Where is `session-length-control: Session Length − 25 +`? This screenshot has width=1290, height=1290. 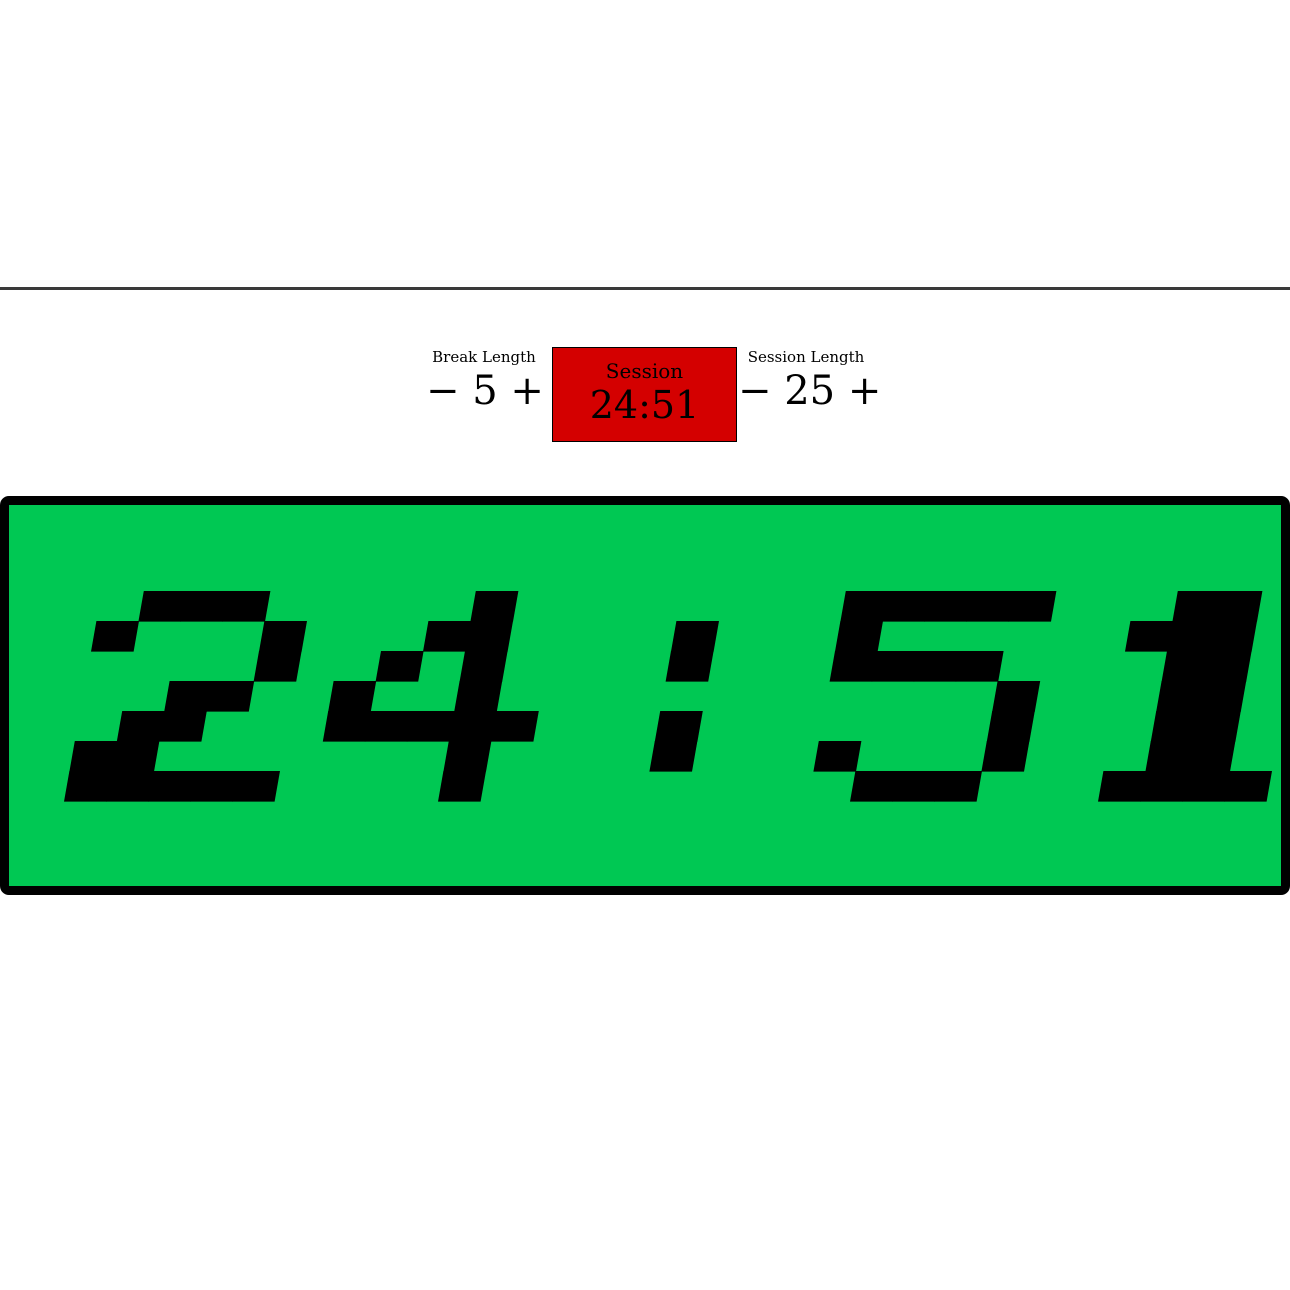
session-length-control: Session Length − 25 + is located at coordinates (809, 382).